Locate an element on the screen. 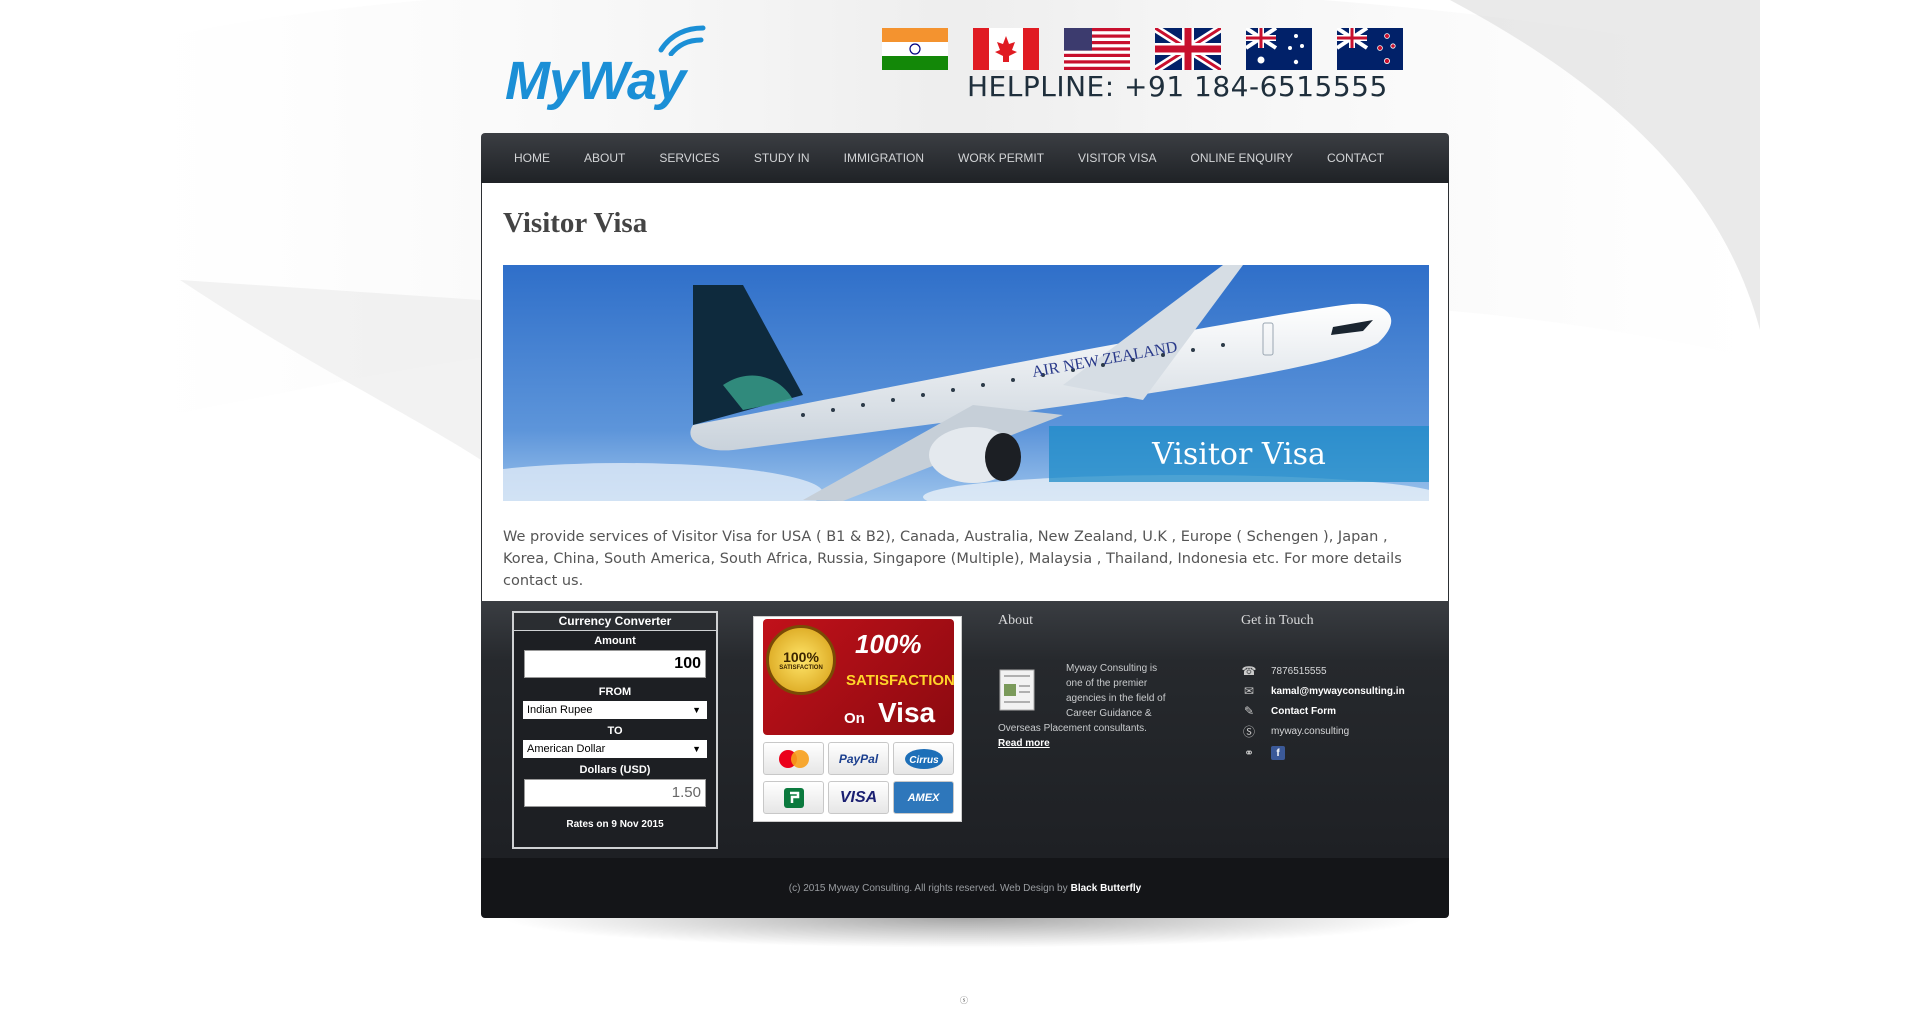 Image resolution: width=1920 pixels, height=1009 pixels. to-label: TO is located at coordinates (615, 731).